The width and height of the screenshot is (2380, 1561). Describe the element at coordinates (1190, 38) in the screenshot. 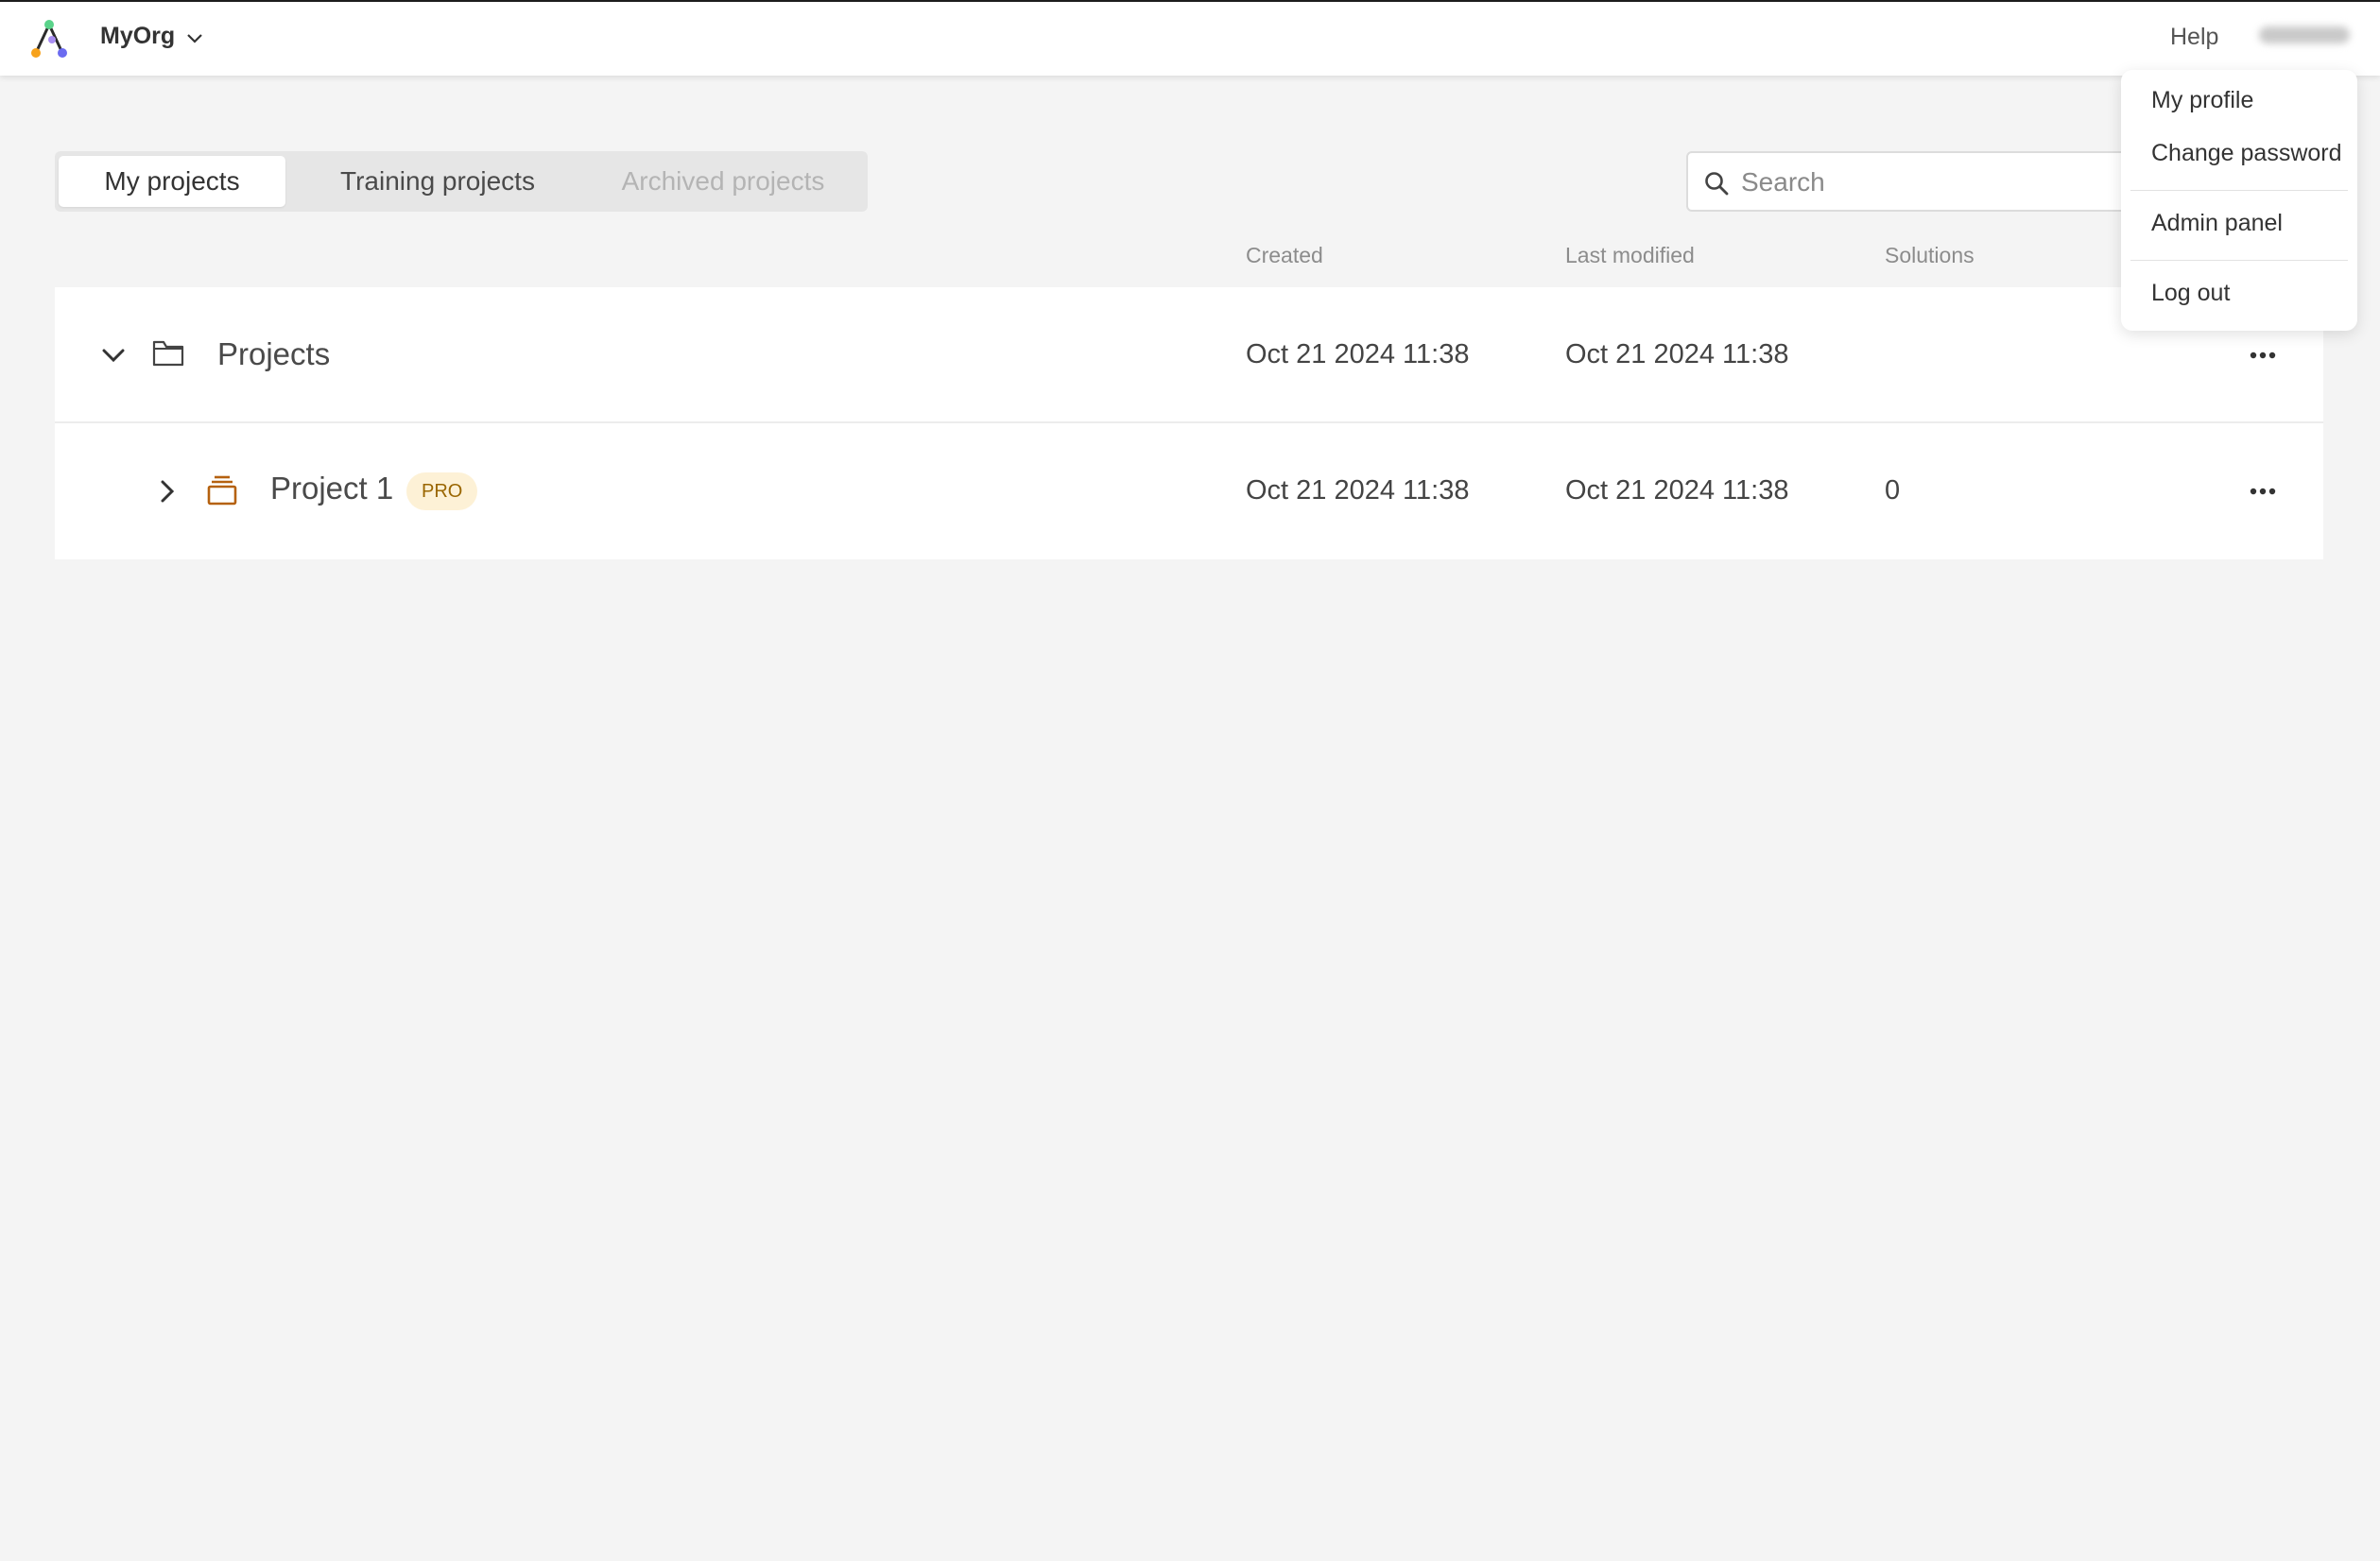

I see `top-bar: MyOrg Help` at that location.